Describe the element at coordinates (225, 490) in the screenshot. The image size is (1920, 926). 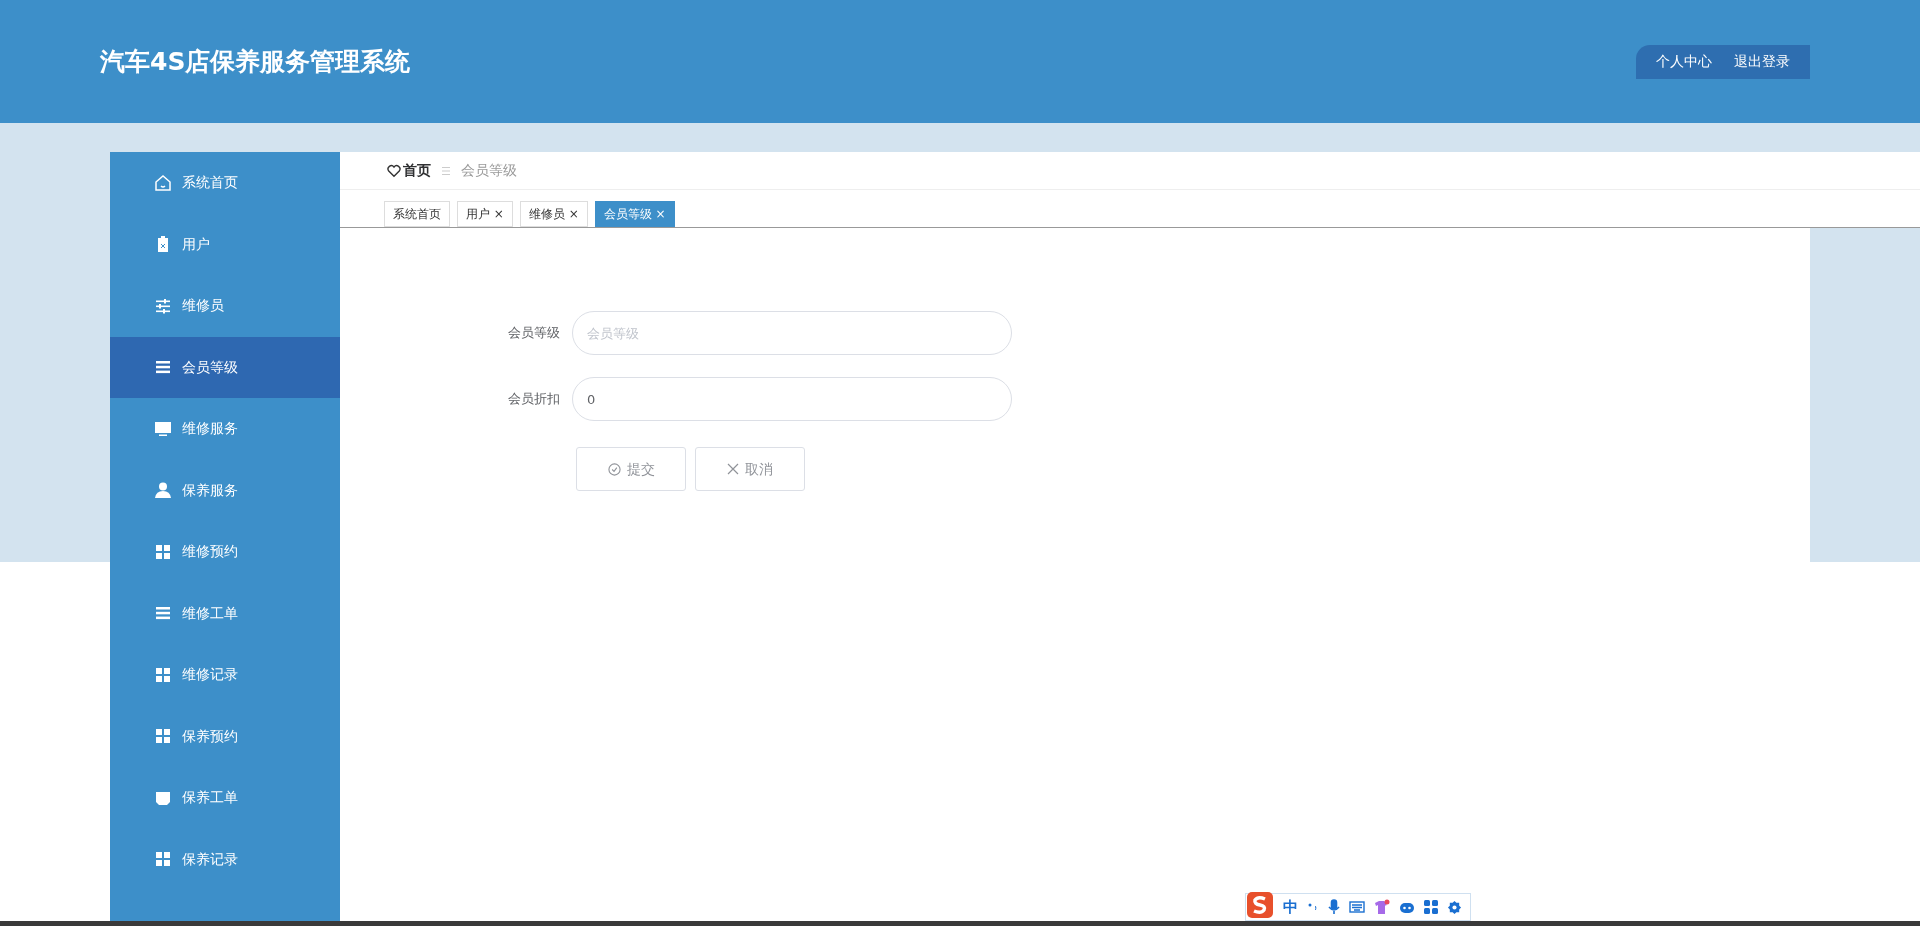
I see `sidebar-item: 保养服务` at that location.